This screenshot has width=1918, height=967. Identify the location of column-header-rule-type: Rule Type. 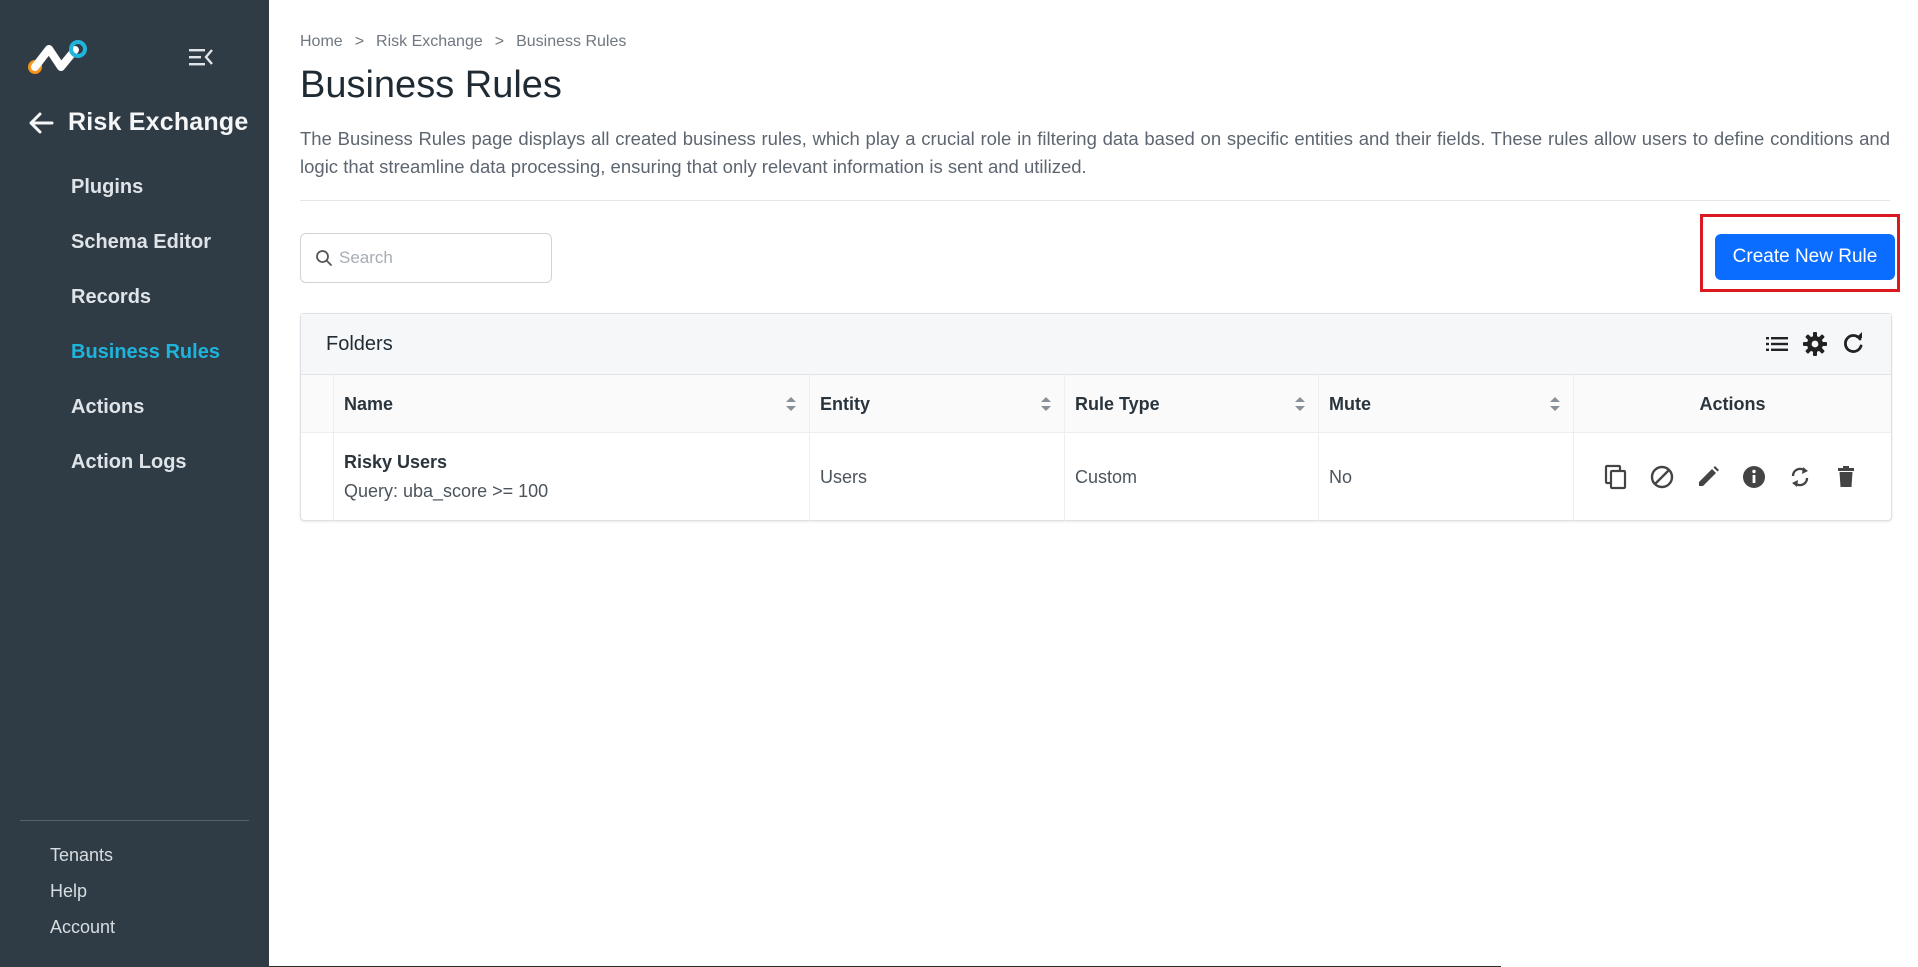
(1192, 404).